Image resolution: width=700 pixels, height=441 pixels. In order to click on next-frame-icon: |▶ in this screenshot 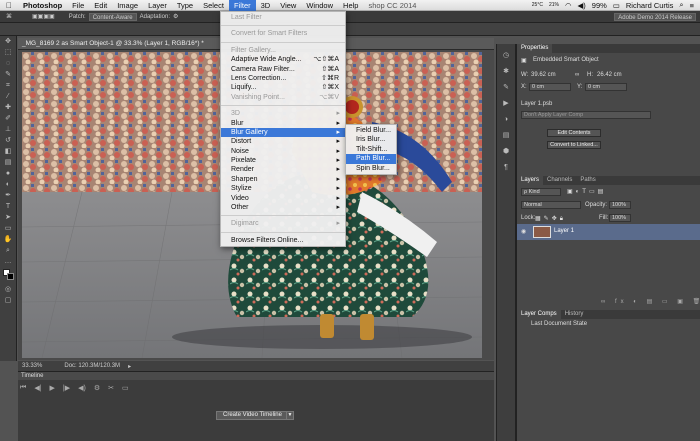, I will do `click(66, 388)`.